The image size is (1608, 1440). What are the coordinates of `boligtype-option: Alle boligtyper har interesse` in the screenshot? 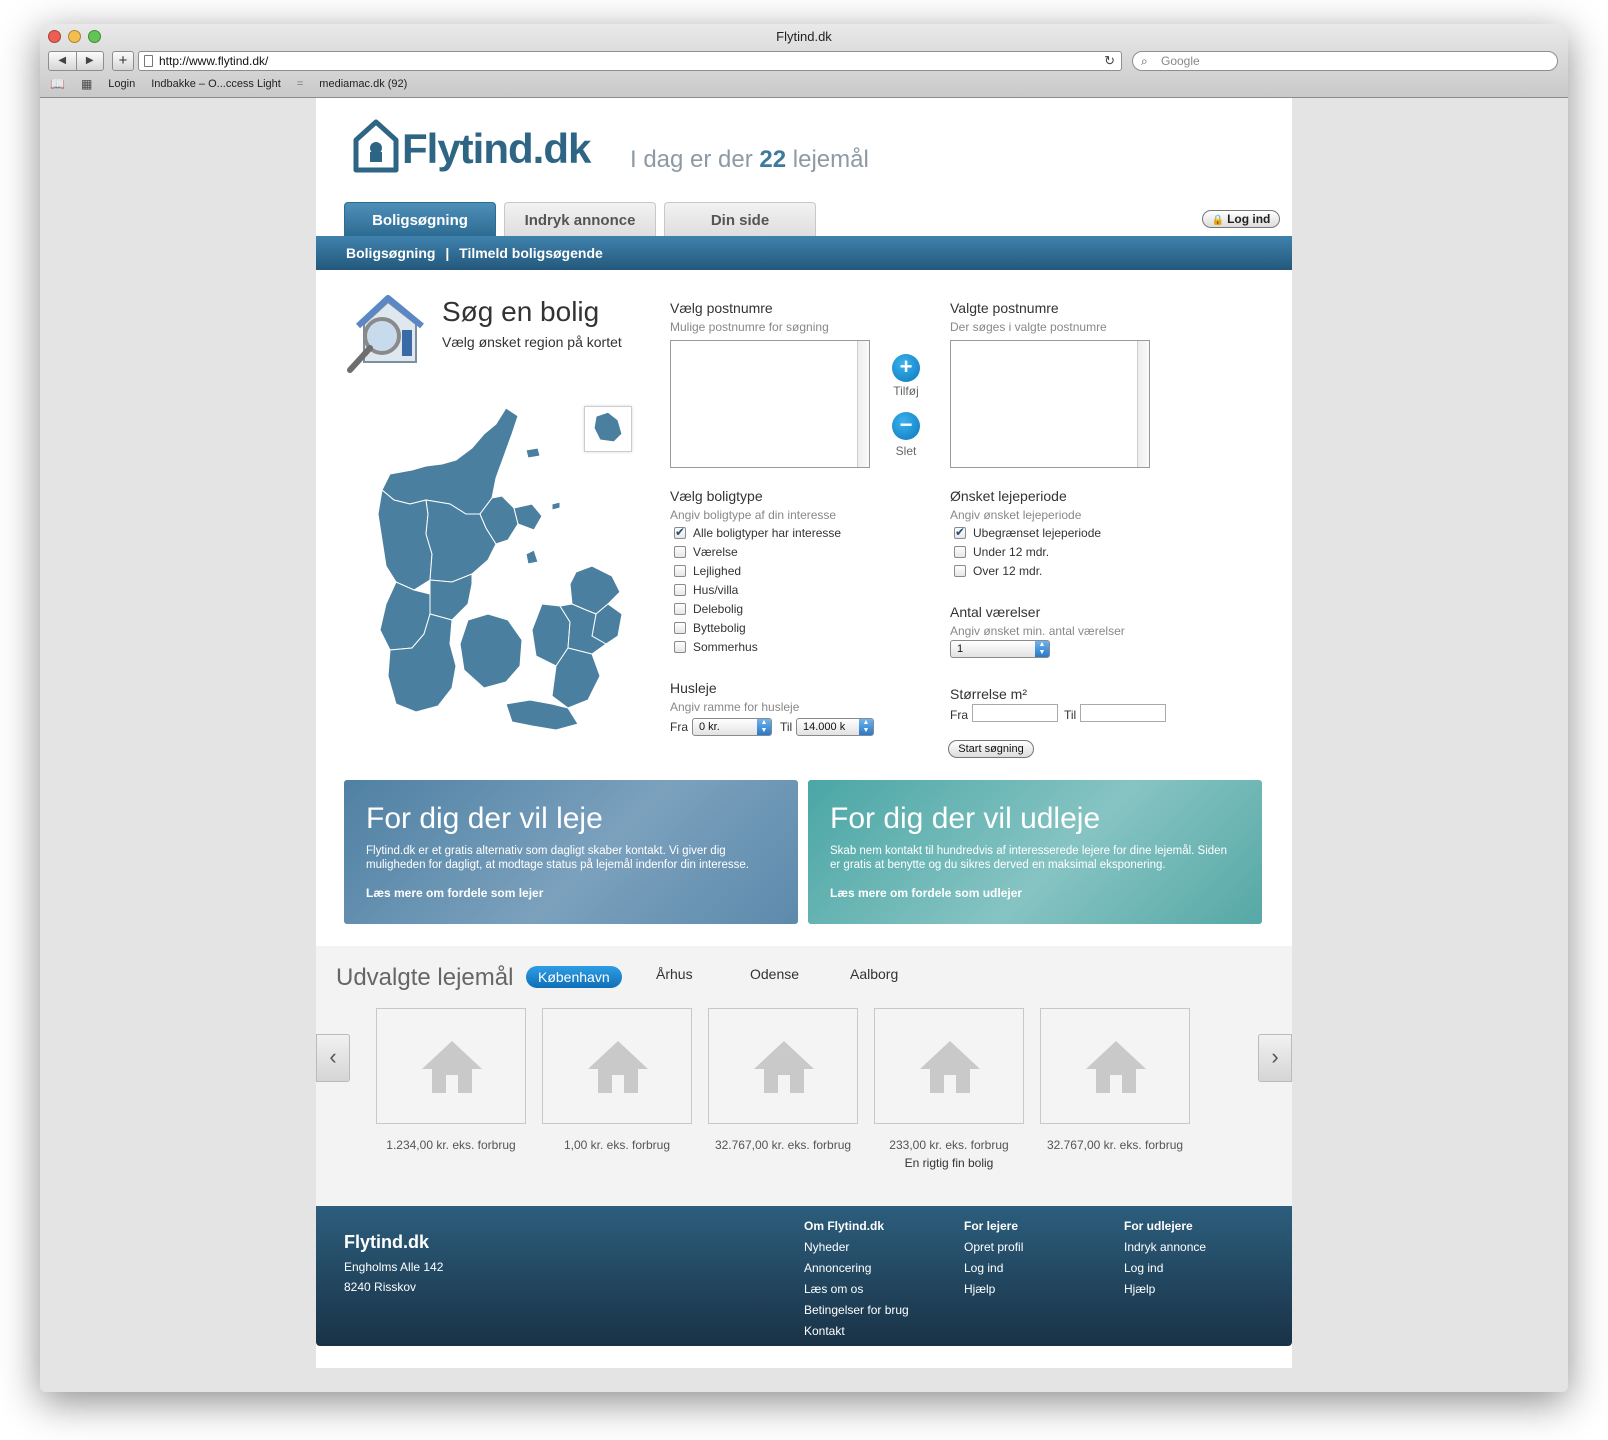 It's located at (757, 532).